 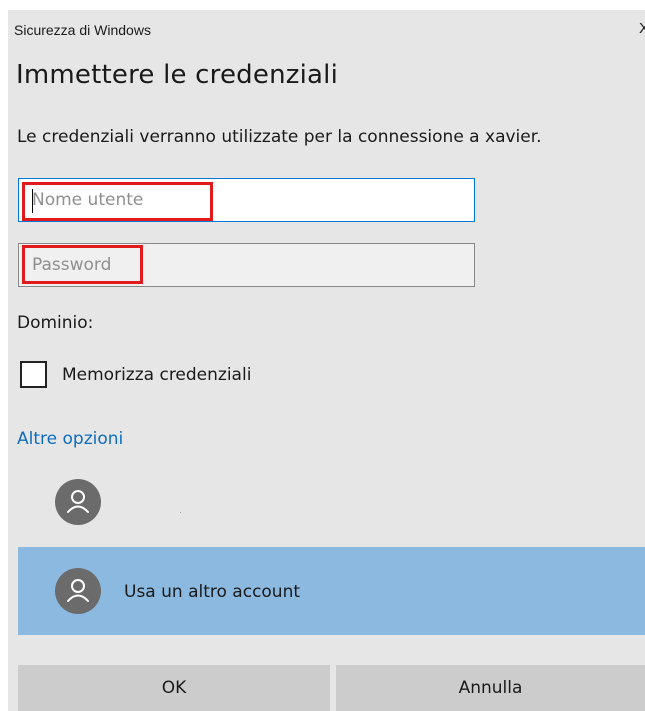 I want to click on domain-label: Dominio:, so click(x=55, y=323).